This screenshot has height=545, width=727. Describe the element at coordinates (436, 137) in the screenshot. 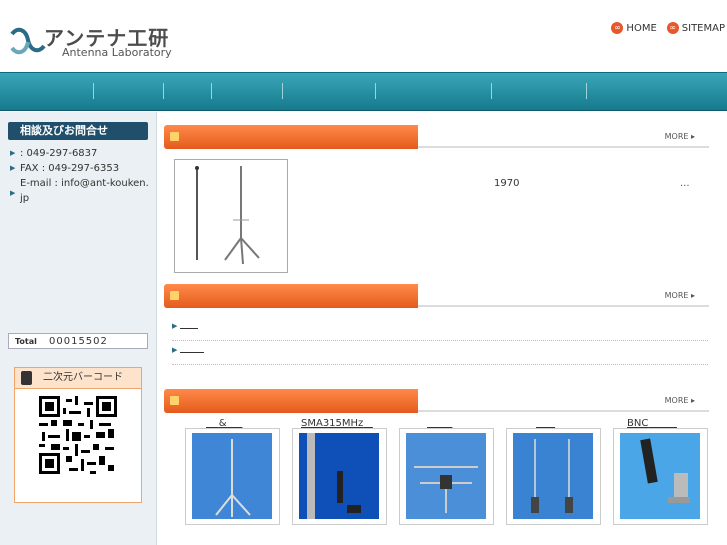

I see `section-bar-about: MORE ▸` at that location.